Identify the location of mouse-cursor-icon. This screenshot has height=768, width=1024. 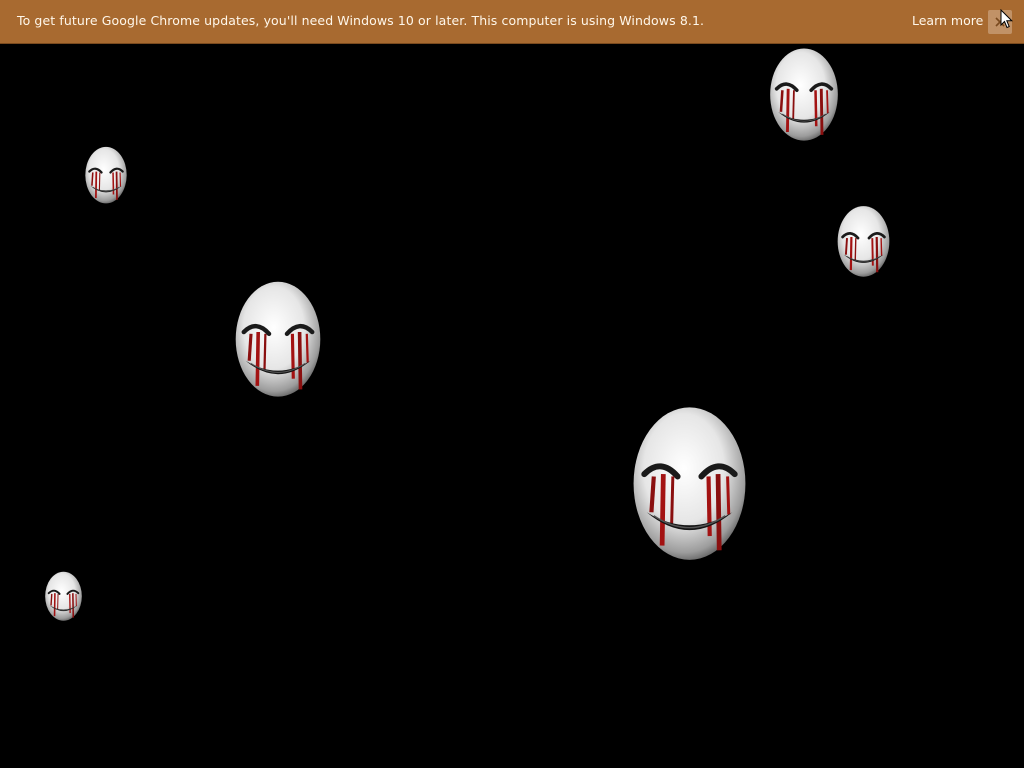
(1007, 20).